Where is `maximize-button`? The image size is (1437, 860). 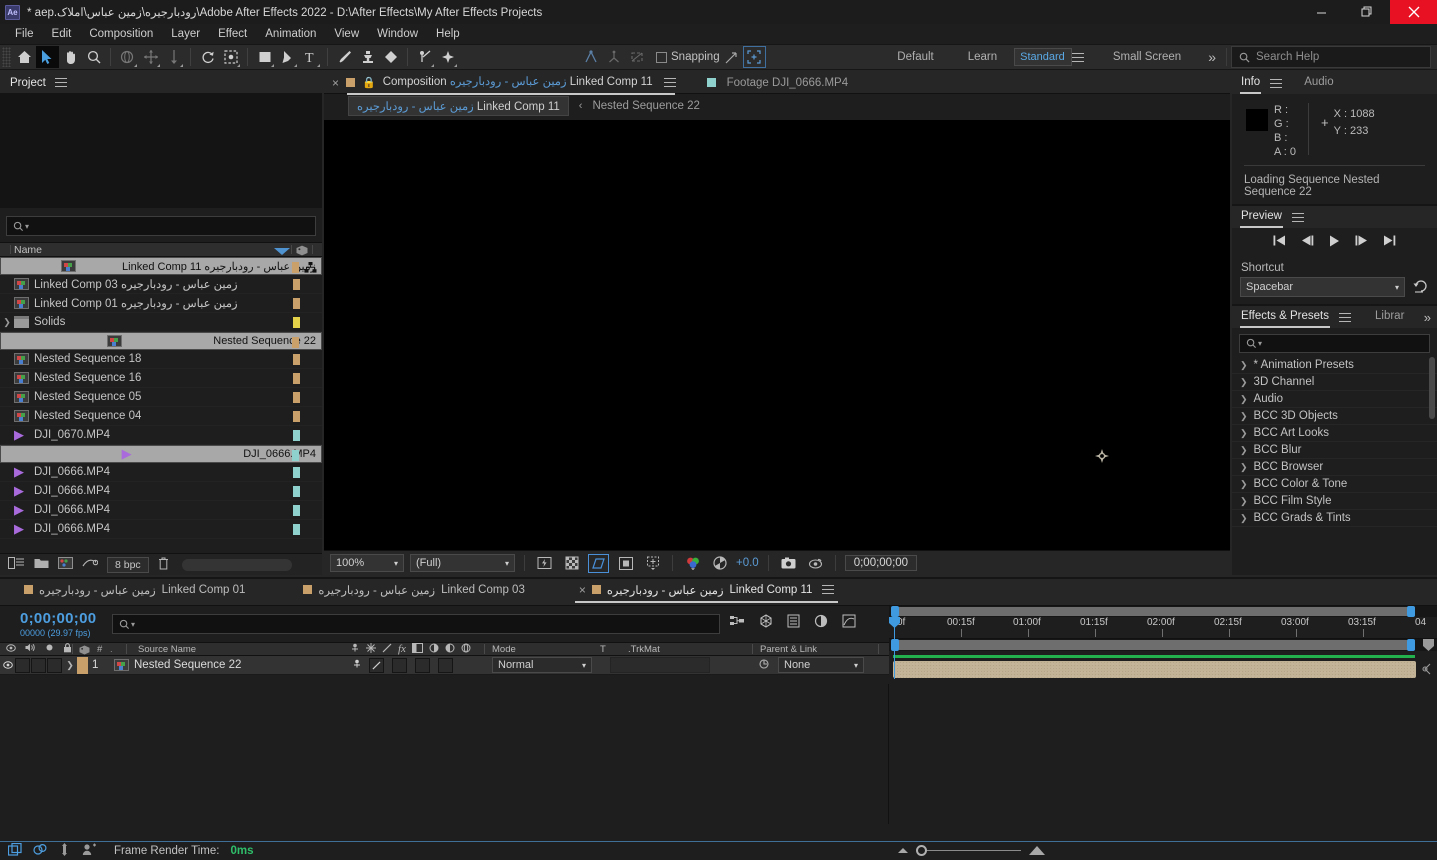
maximize-button is located at coordinates (1367, 12).